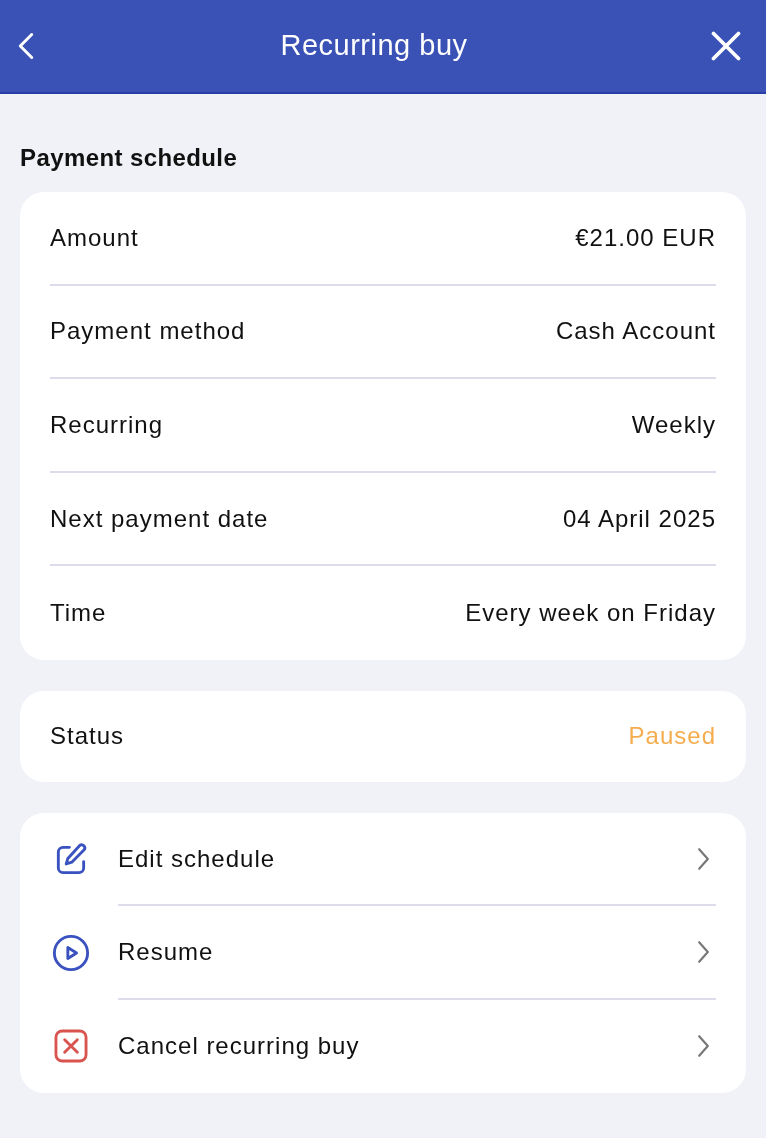 The height and width of the screenshot is (1138, 766). I want to click on row-value: Cash Account, so click(635, 331).